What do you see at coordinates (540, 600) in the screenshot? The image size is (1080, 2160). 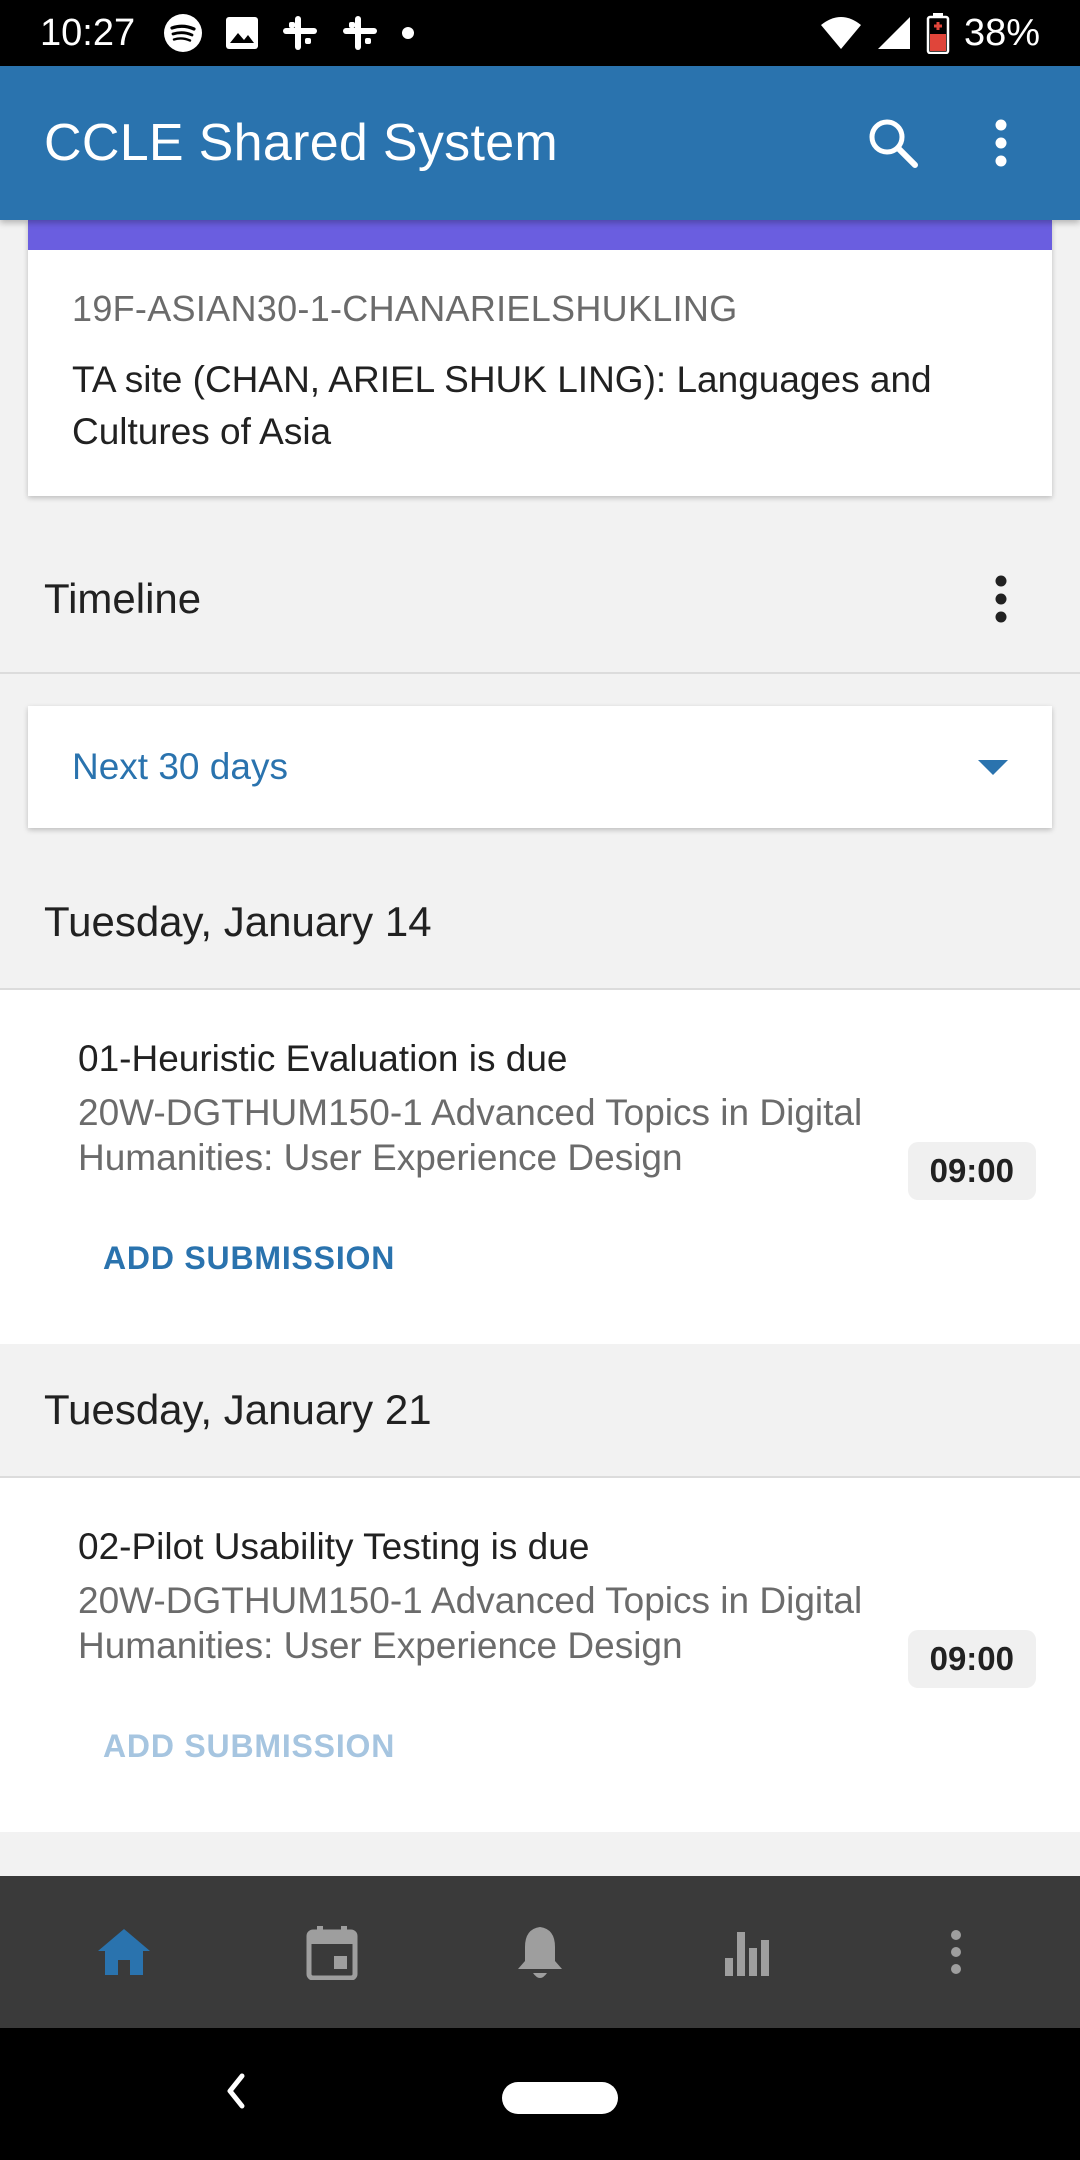 I see `timeline-header: Timeline` at bounding box center [540, 600].